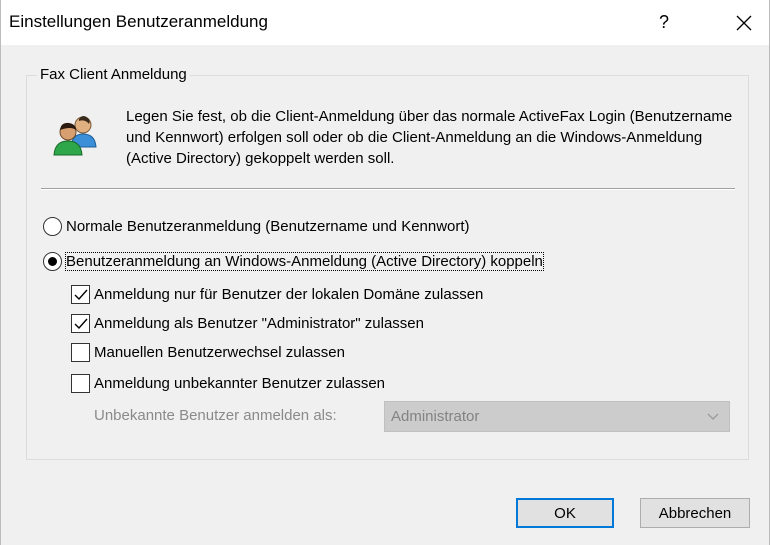 The height and width of the screenshot is (545, 770). Describe the element at coordinates (664, 22) in the screenshot. I see `help-button: ?` at that location.